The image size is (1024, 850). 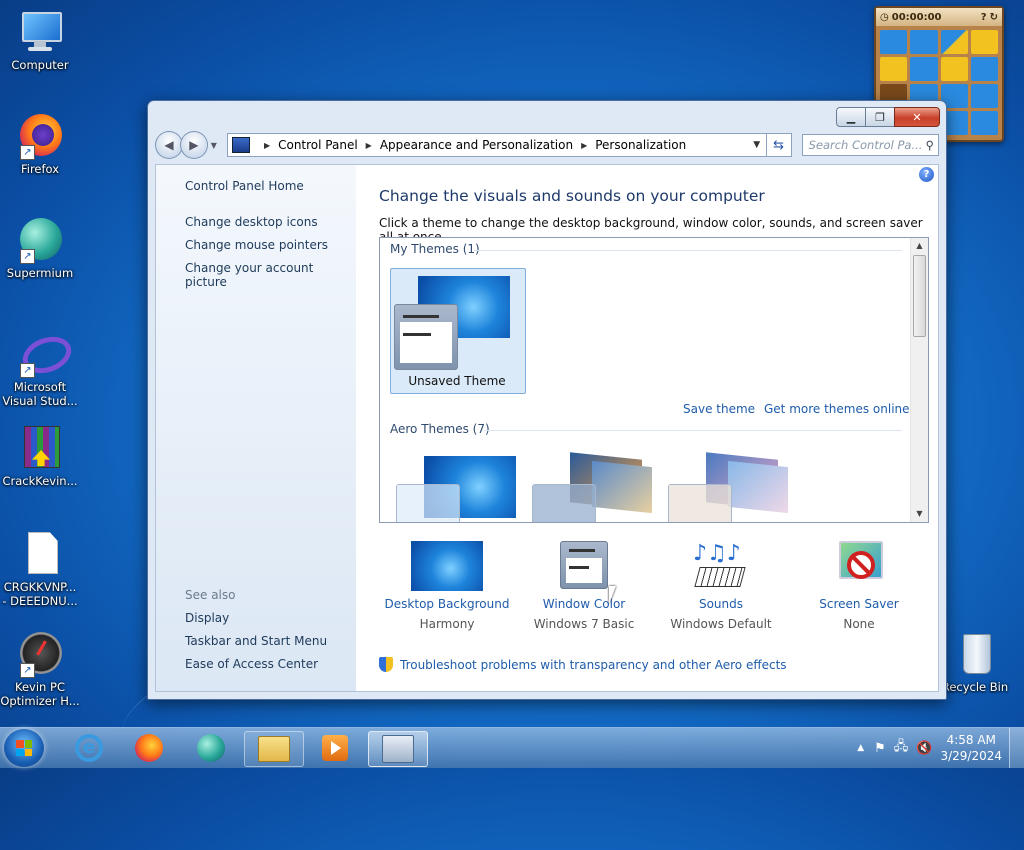 I want to click on refresh-button: ⇆, so click(x=779, y=145).